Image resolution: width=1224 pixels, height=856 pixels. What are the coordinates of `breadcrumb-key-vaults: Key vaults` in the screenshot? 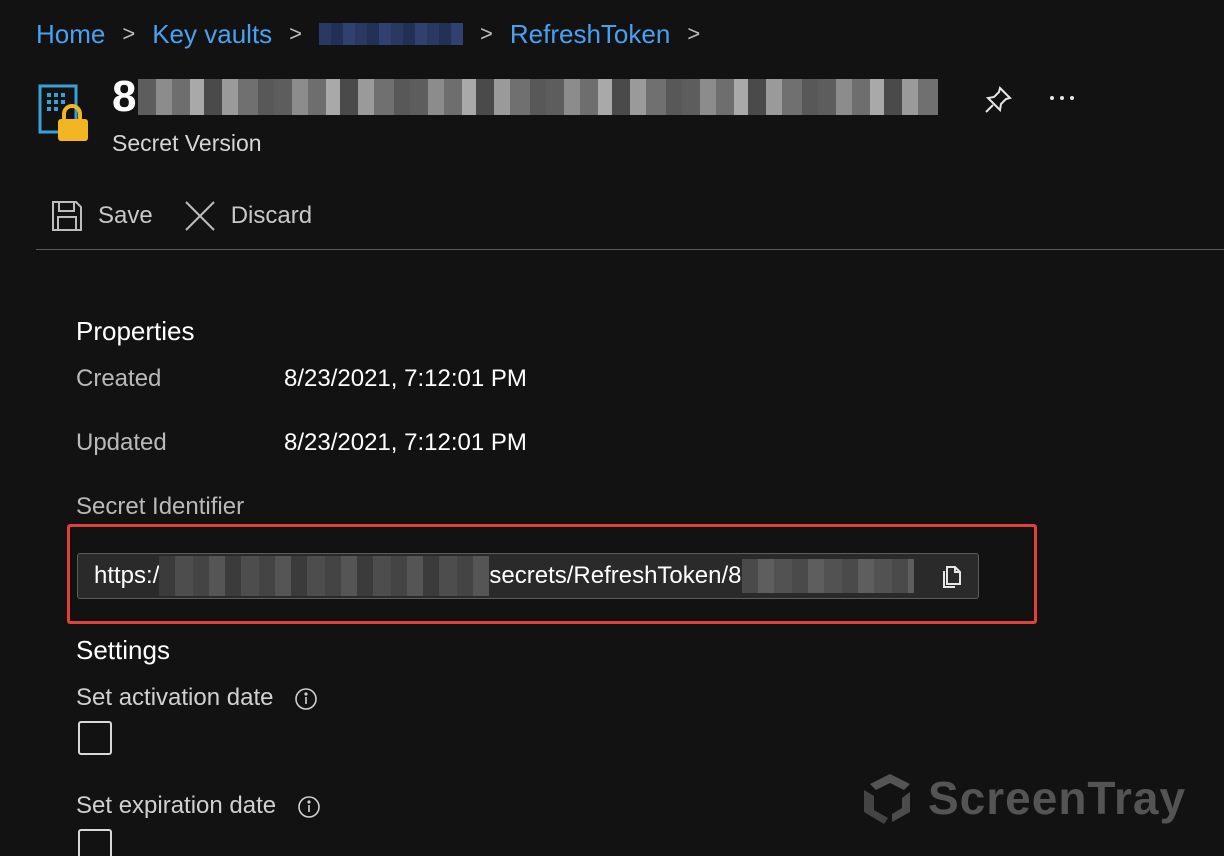 It's located at (212, 34).